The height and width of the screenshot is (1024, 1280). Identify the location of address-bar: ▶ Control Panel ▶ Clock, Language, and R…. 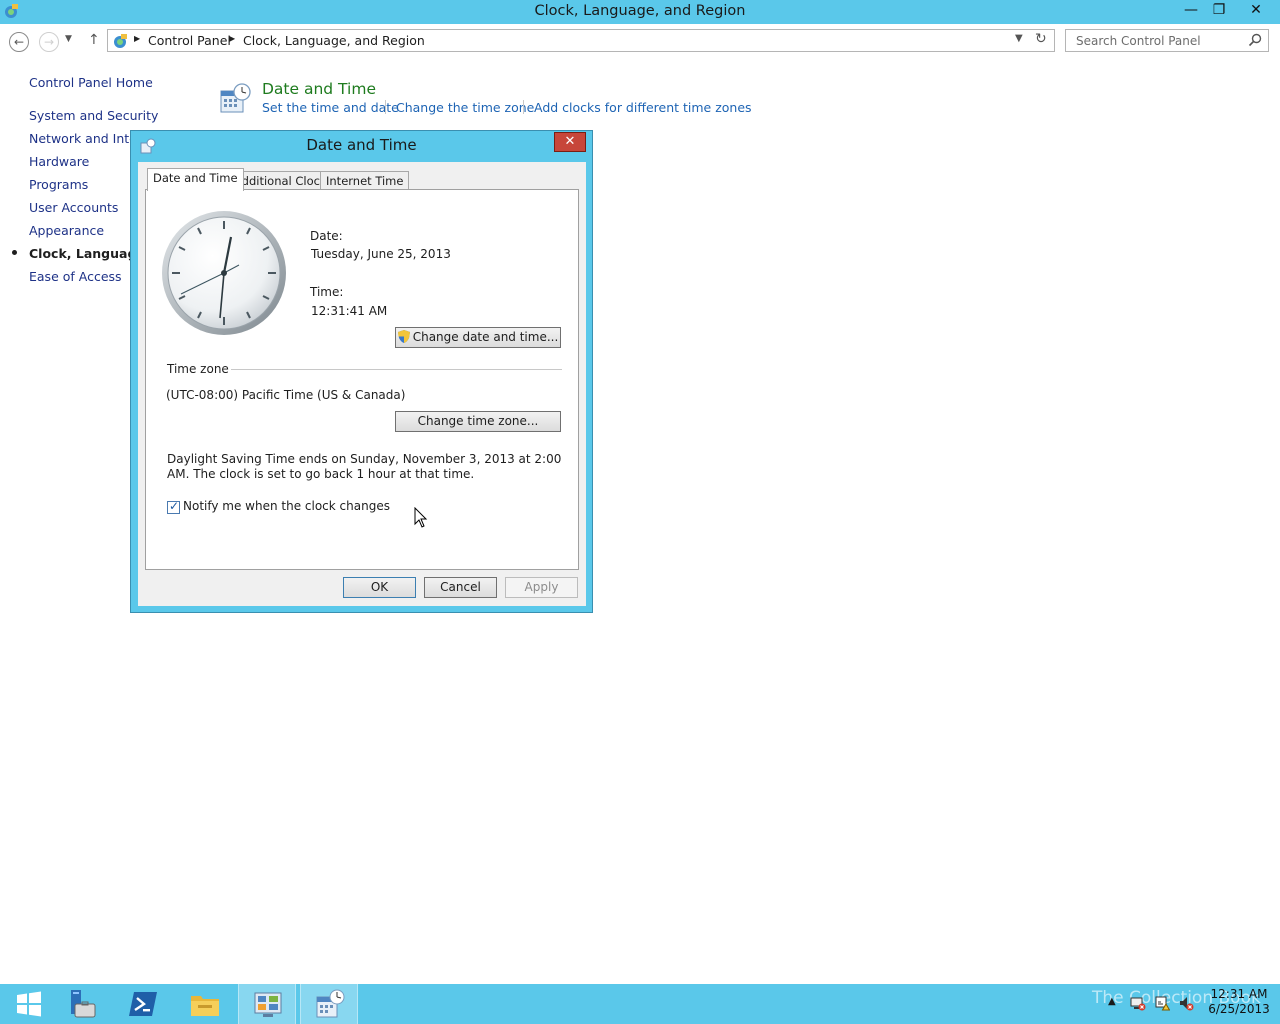
(581, 40).